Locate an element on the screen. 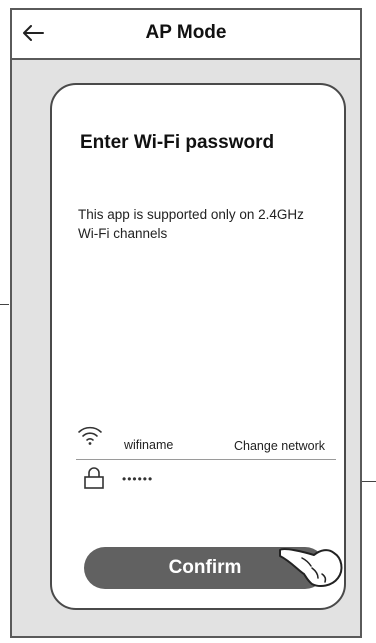 The width and height of the screenshot is (376, 643). confirm-button-label: Confirm is located at coordinates (205, 567).